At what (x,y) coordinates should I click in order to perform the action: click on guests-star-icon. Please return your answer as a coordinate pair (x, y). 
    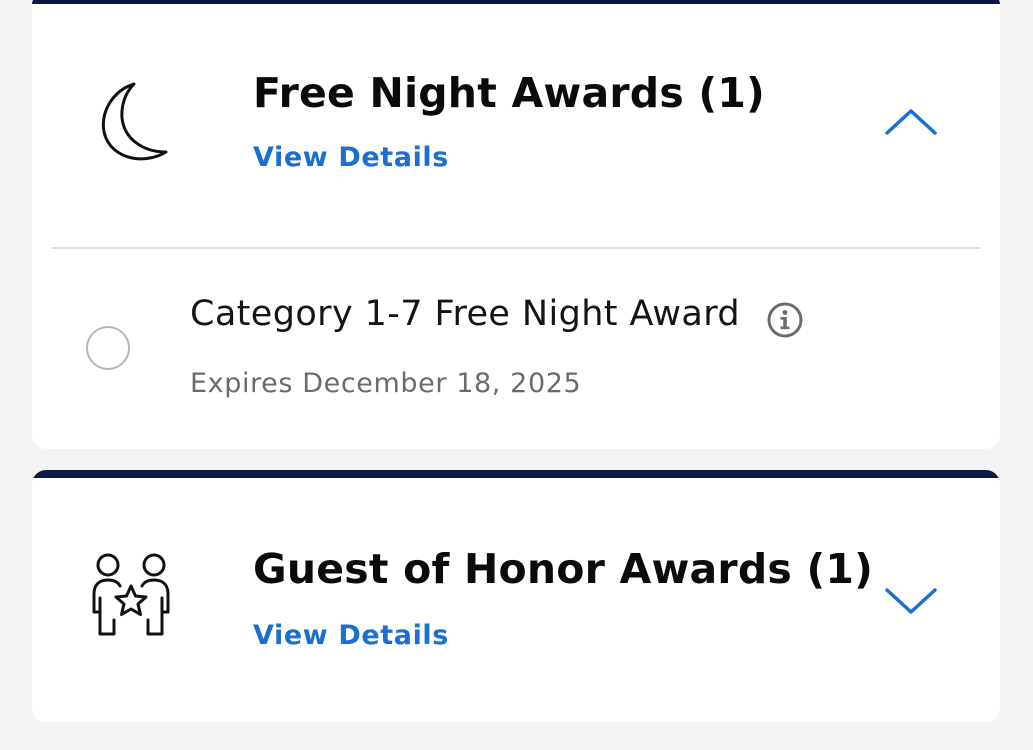
    Looking at the image, I should click on (129, 595).